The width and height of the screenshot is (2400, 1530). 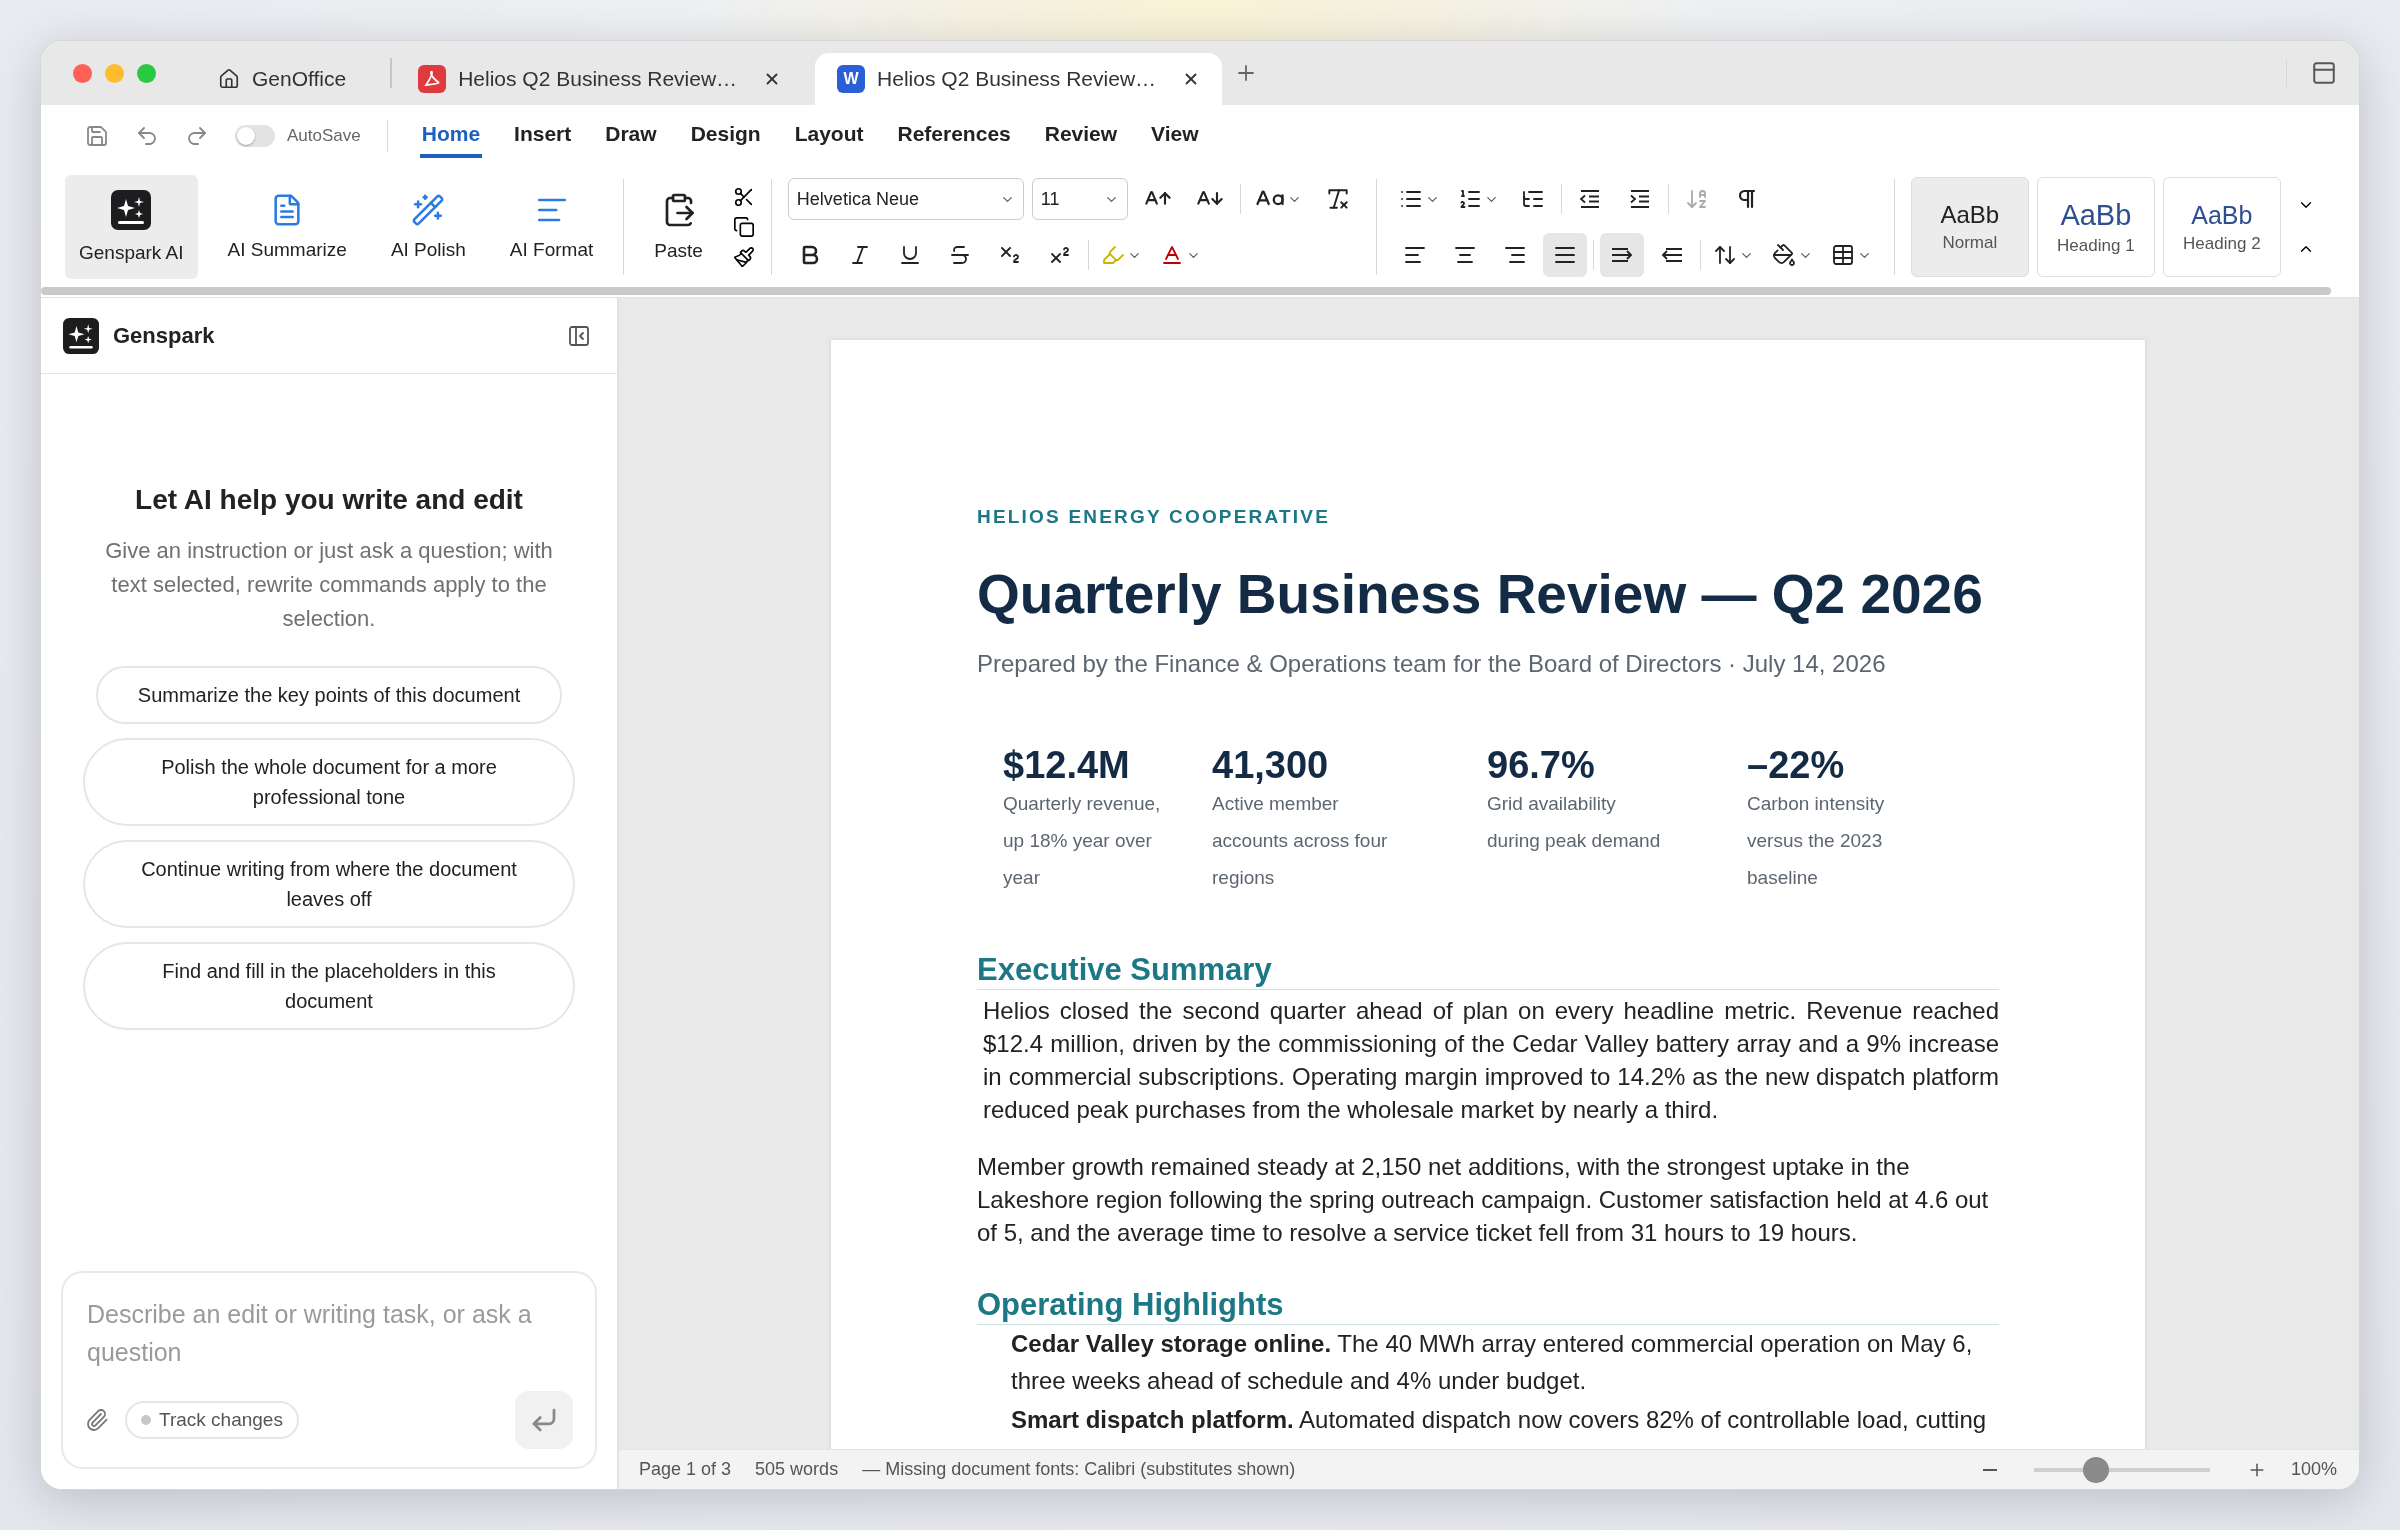 What do you see at coordinates (1564, 255) in the screenshot?
I see `alignment-button` at bounding box center [1564, 255].